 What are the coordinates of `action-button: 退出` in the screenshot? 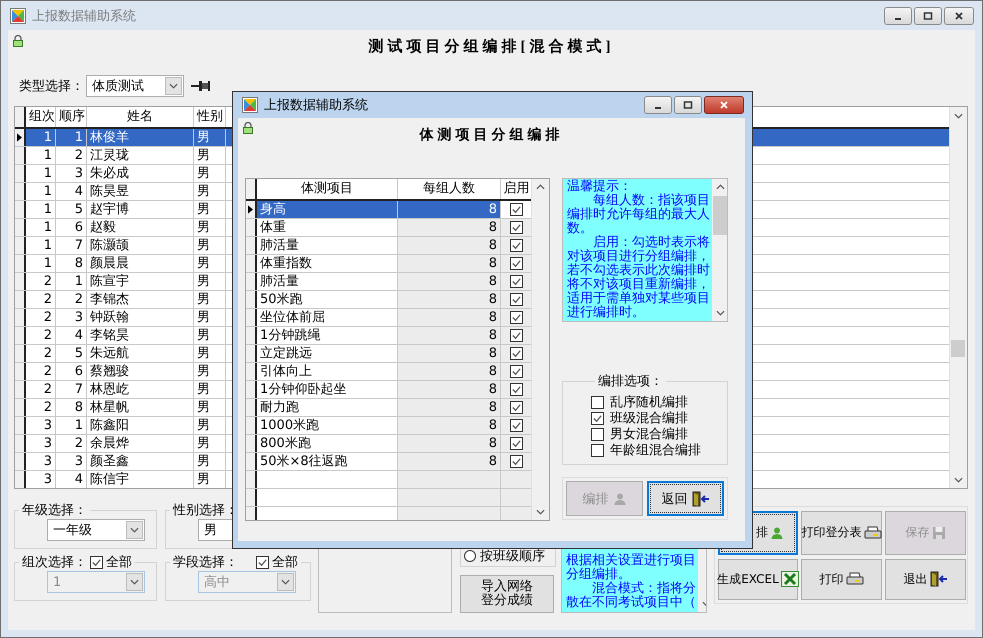 It's located at (925, 579).